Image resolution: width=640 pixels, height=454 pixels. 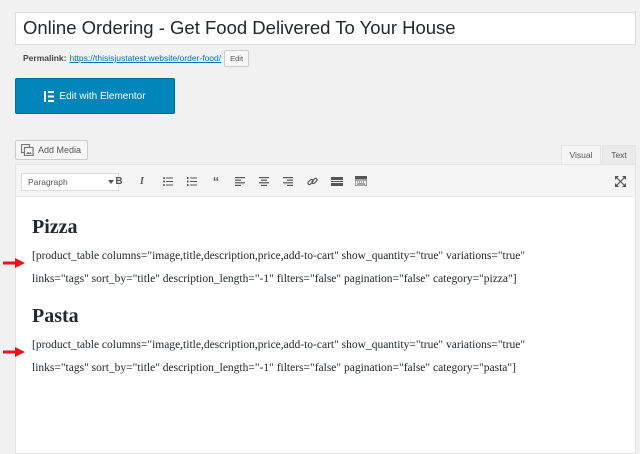 What do you see at coordinates (60, 150) in the screenshot?
I see `add-media-label: Add Media` at bounding box center [60, 150].